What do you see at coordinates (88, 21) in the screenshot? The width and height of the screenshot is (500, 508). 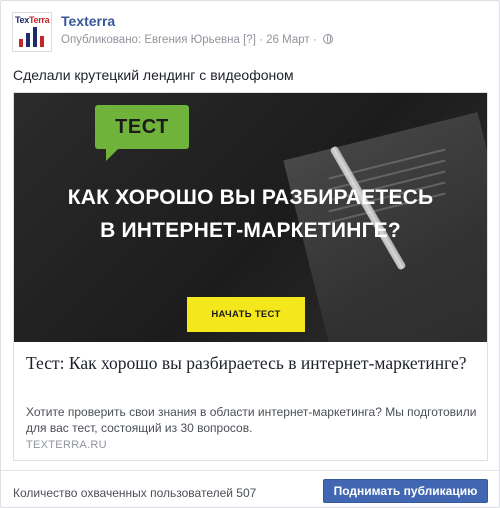 I see `page-name-link: Texterra` at bounding box center [88, 21].